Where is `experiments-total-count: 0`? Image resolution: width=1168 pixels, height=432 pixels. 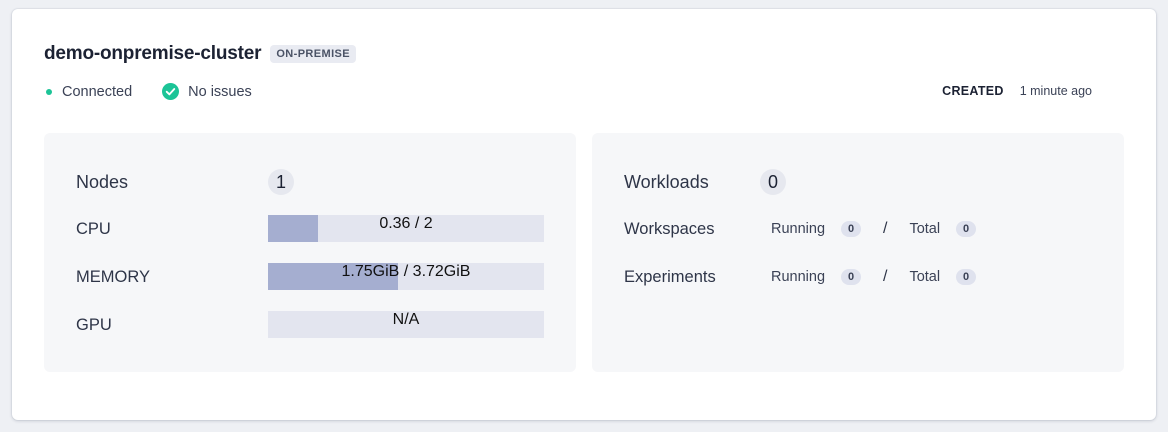
experiments-total-count: 0 is located at coordinates (966, 277).